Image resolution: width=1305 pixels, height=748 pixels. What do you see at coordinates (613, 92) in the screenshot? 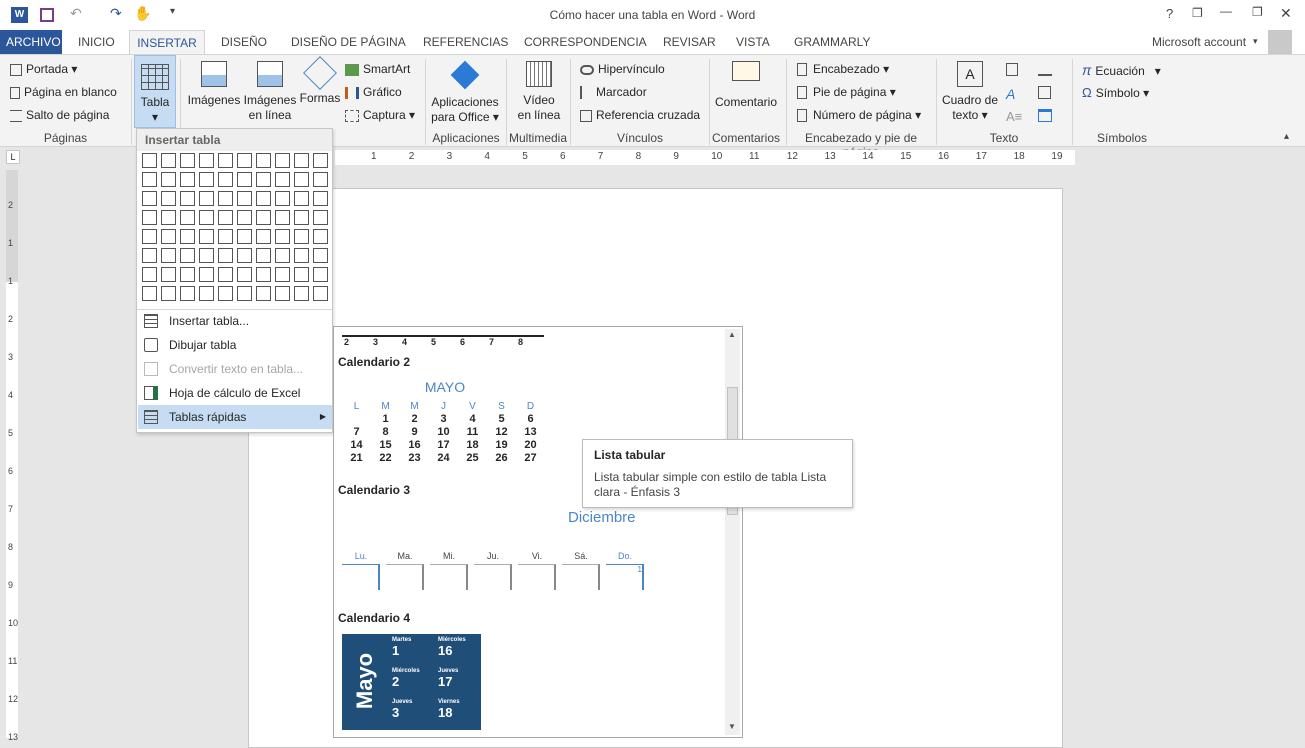
I see `marcador-button: Marcador` at bounding box center [613, 92].